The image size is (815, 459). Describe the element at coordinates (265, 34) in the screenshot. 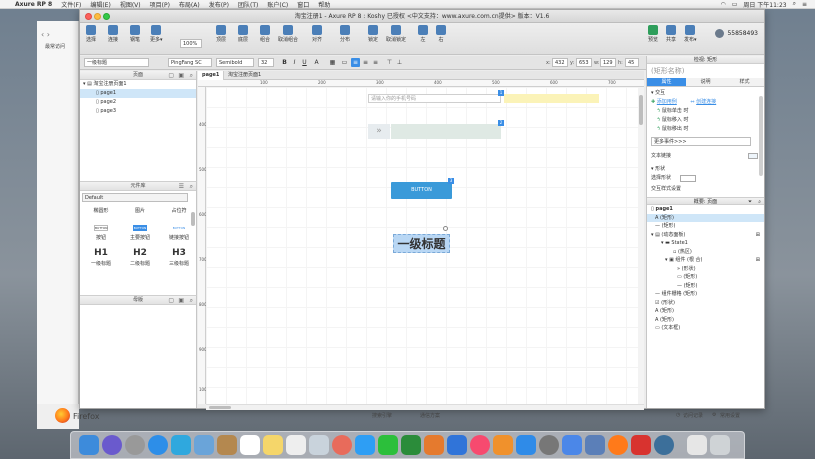

I see `group-button: 组合` at that location.